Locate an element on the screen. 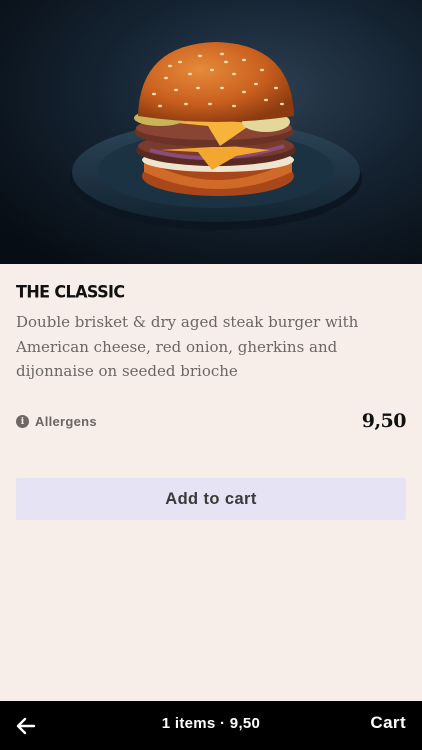  info-icon: i is located at coordinates (22, 421).